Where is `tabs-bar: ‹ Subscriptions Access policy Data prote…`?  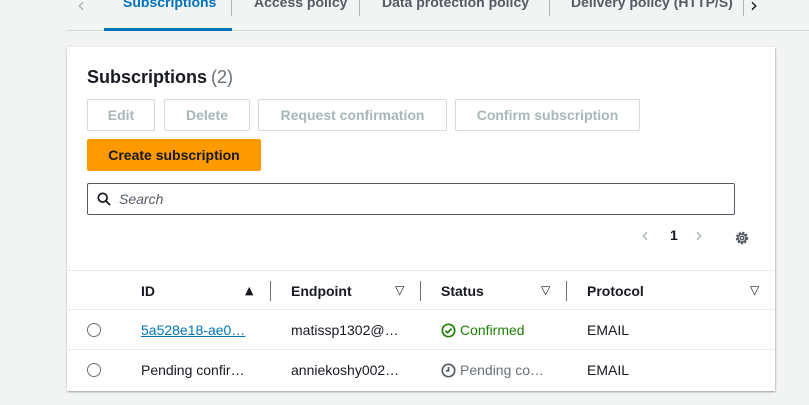 tabs-bar: ‹ Subscriptions Access policy Data prote… is located at coordinates (438, 15).